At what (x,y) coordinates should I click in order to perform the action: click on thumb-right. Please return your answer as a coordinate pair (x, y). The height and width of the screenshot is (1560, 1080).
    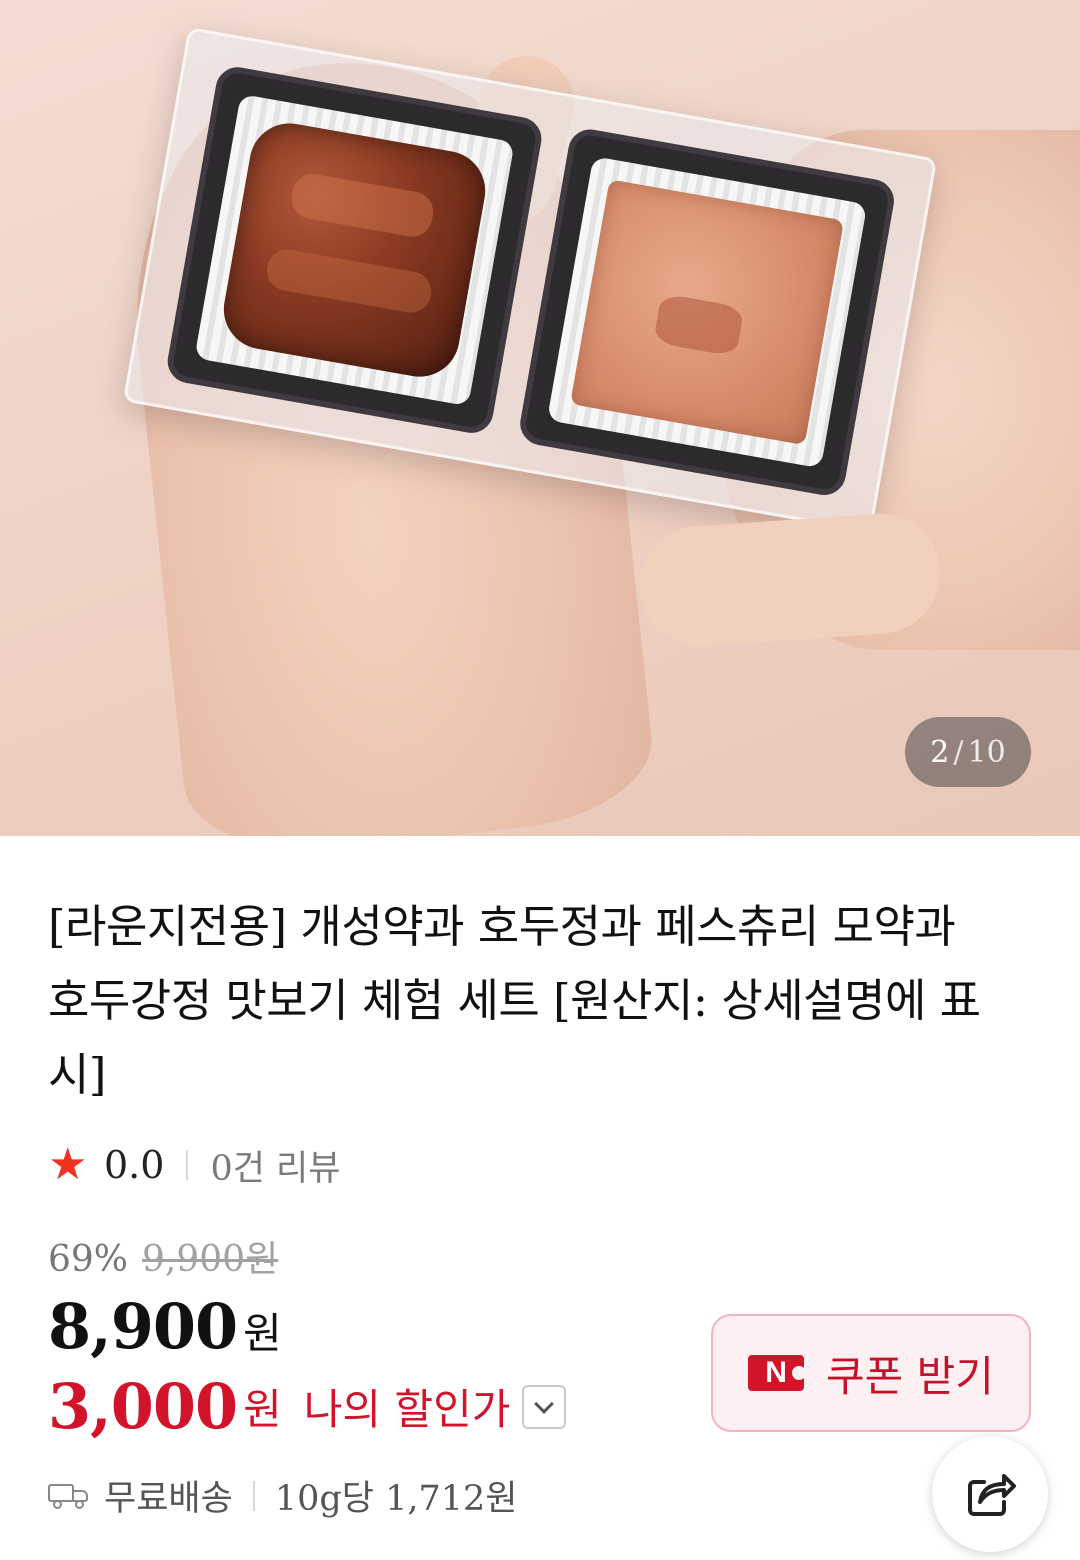
    Looking at the image, I should click on (790, 580).